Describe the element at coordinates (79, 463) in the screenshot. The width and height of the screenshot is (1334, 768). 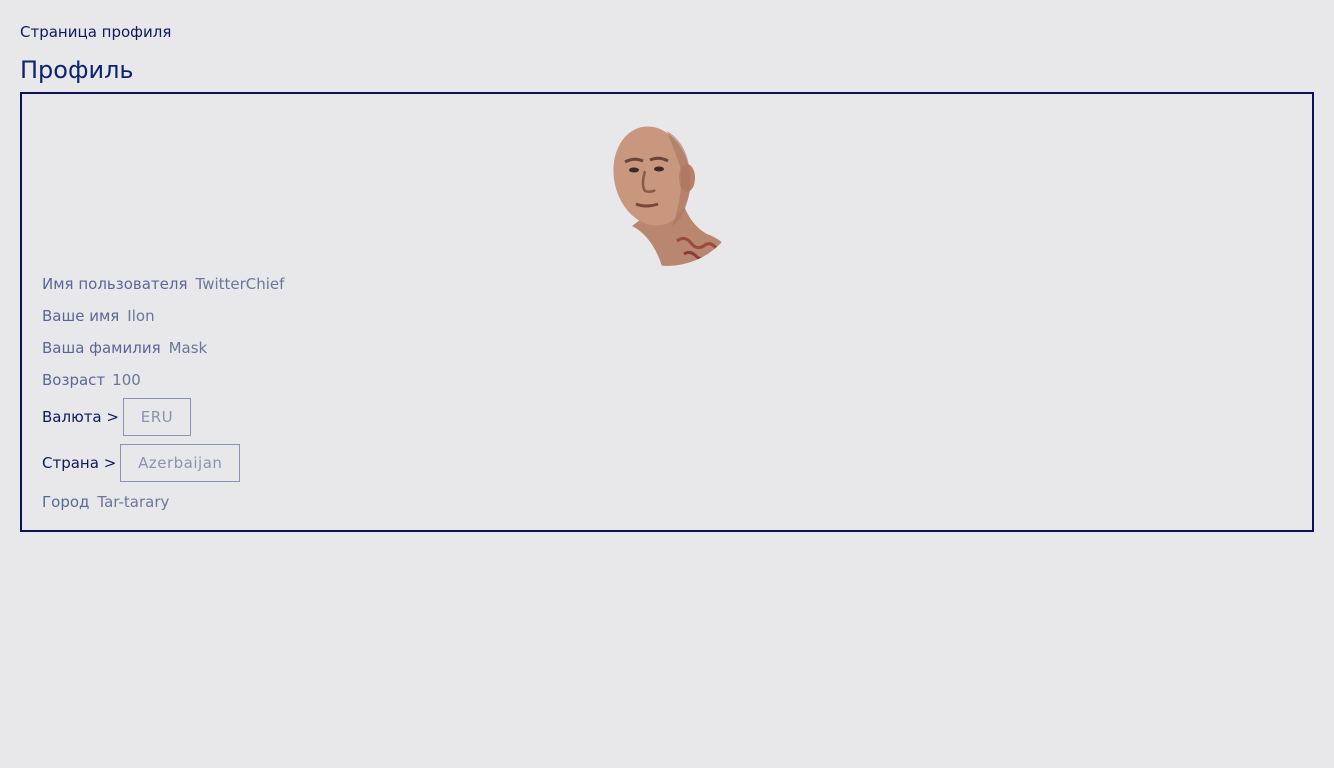
I see `country-label: Страна >` at that location.